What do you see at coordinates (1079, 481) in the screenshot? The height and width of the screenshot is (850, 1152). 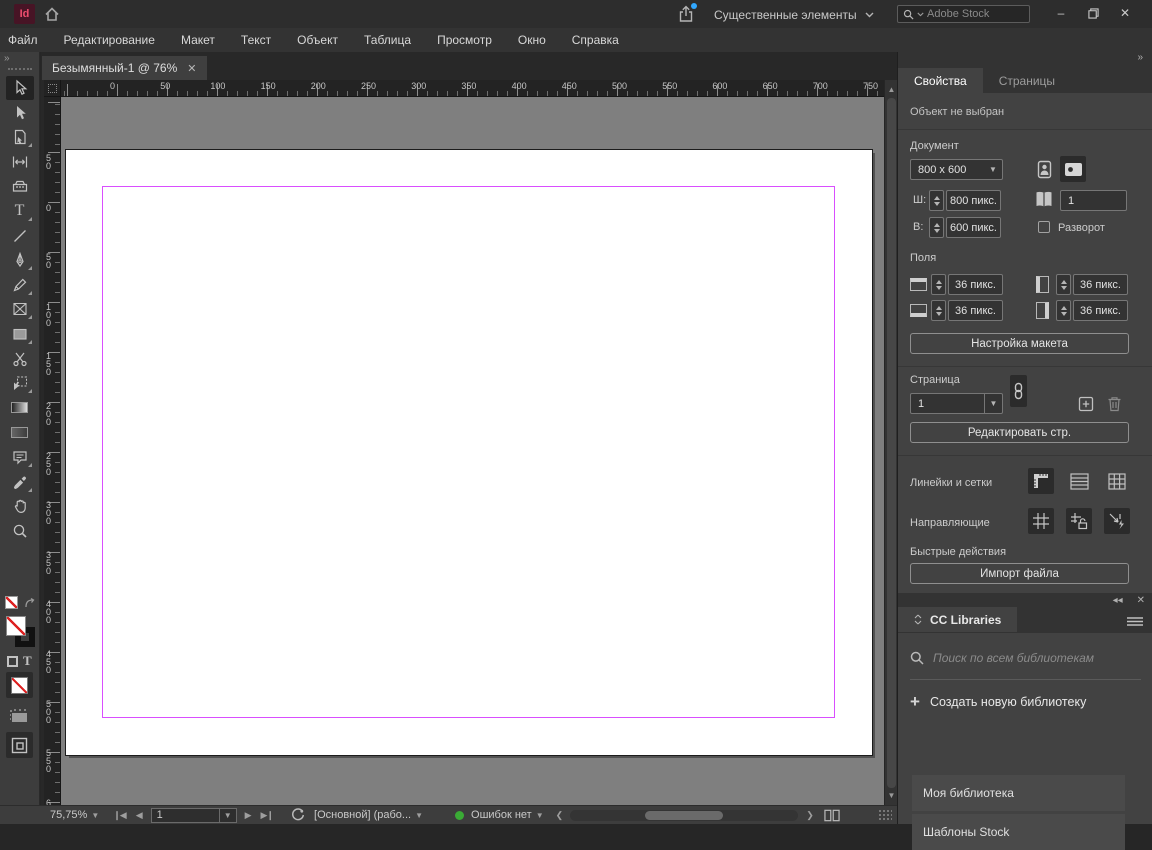 I see `baseline-grid-button` at bounding box center [1079, 481].